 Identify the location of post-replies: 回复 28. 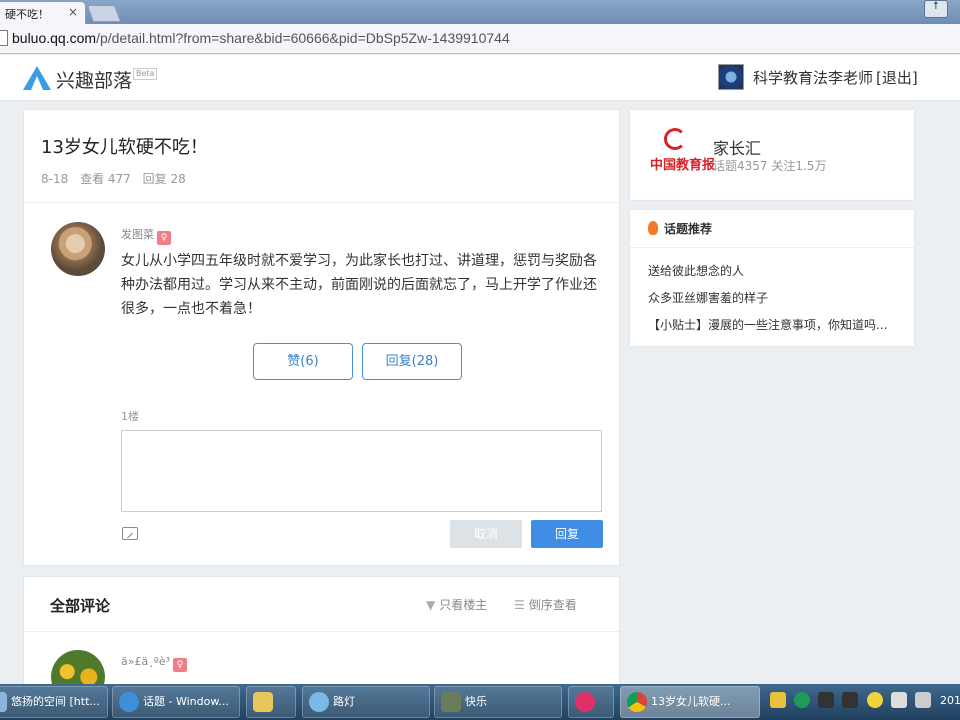
(164, 179).